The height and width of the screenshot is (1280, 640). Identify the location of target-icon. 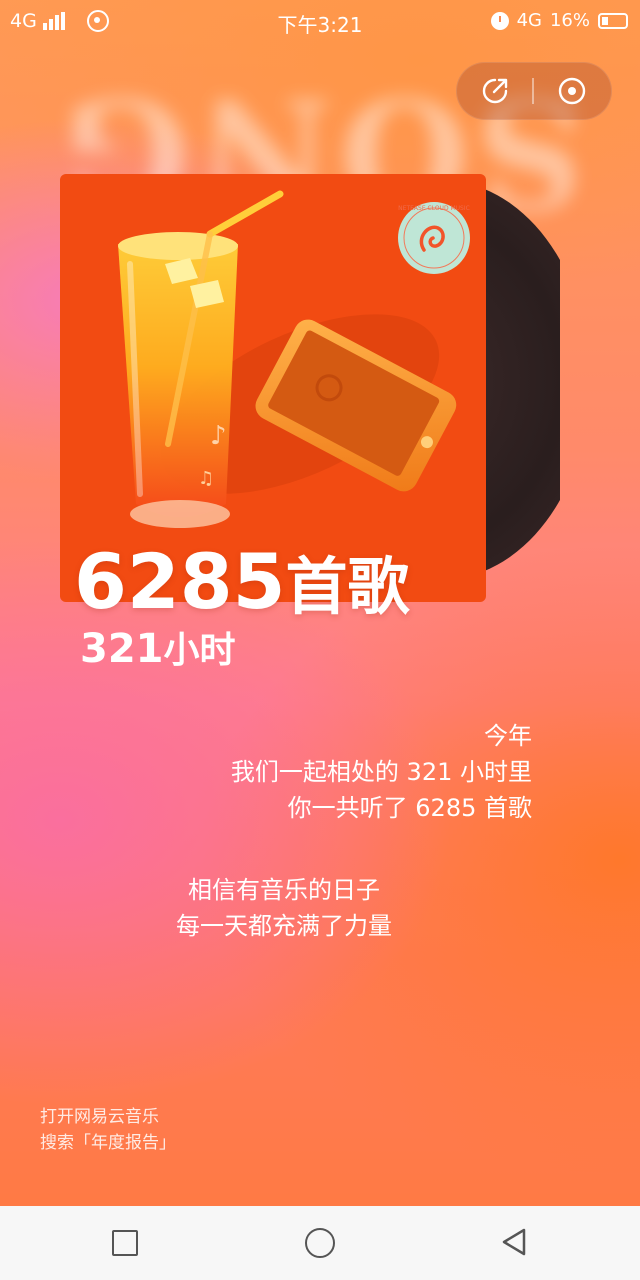
(572, 91).